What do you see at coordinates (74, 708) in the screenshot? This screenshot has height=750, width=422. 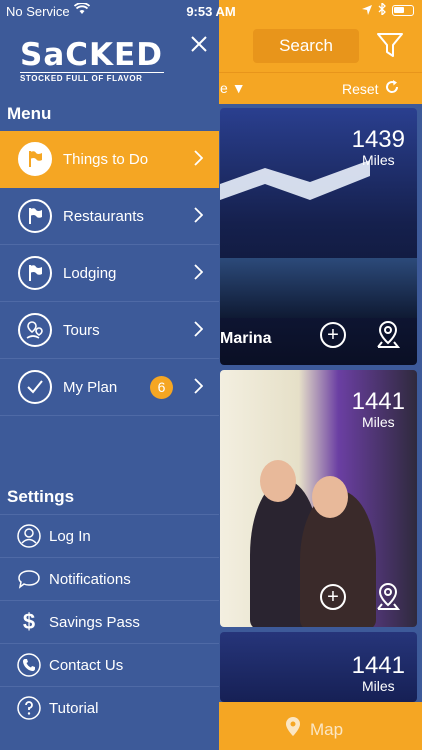 I see `settings-item-label: Tutorial` at bounding box center [74, 708].